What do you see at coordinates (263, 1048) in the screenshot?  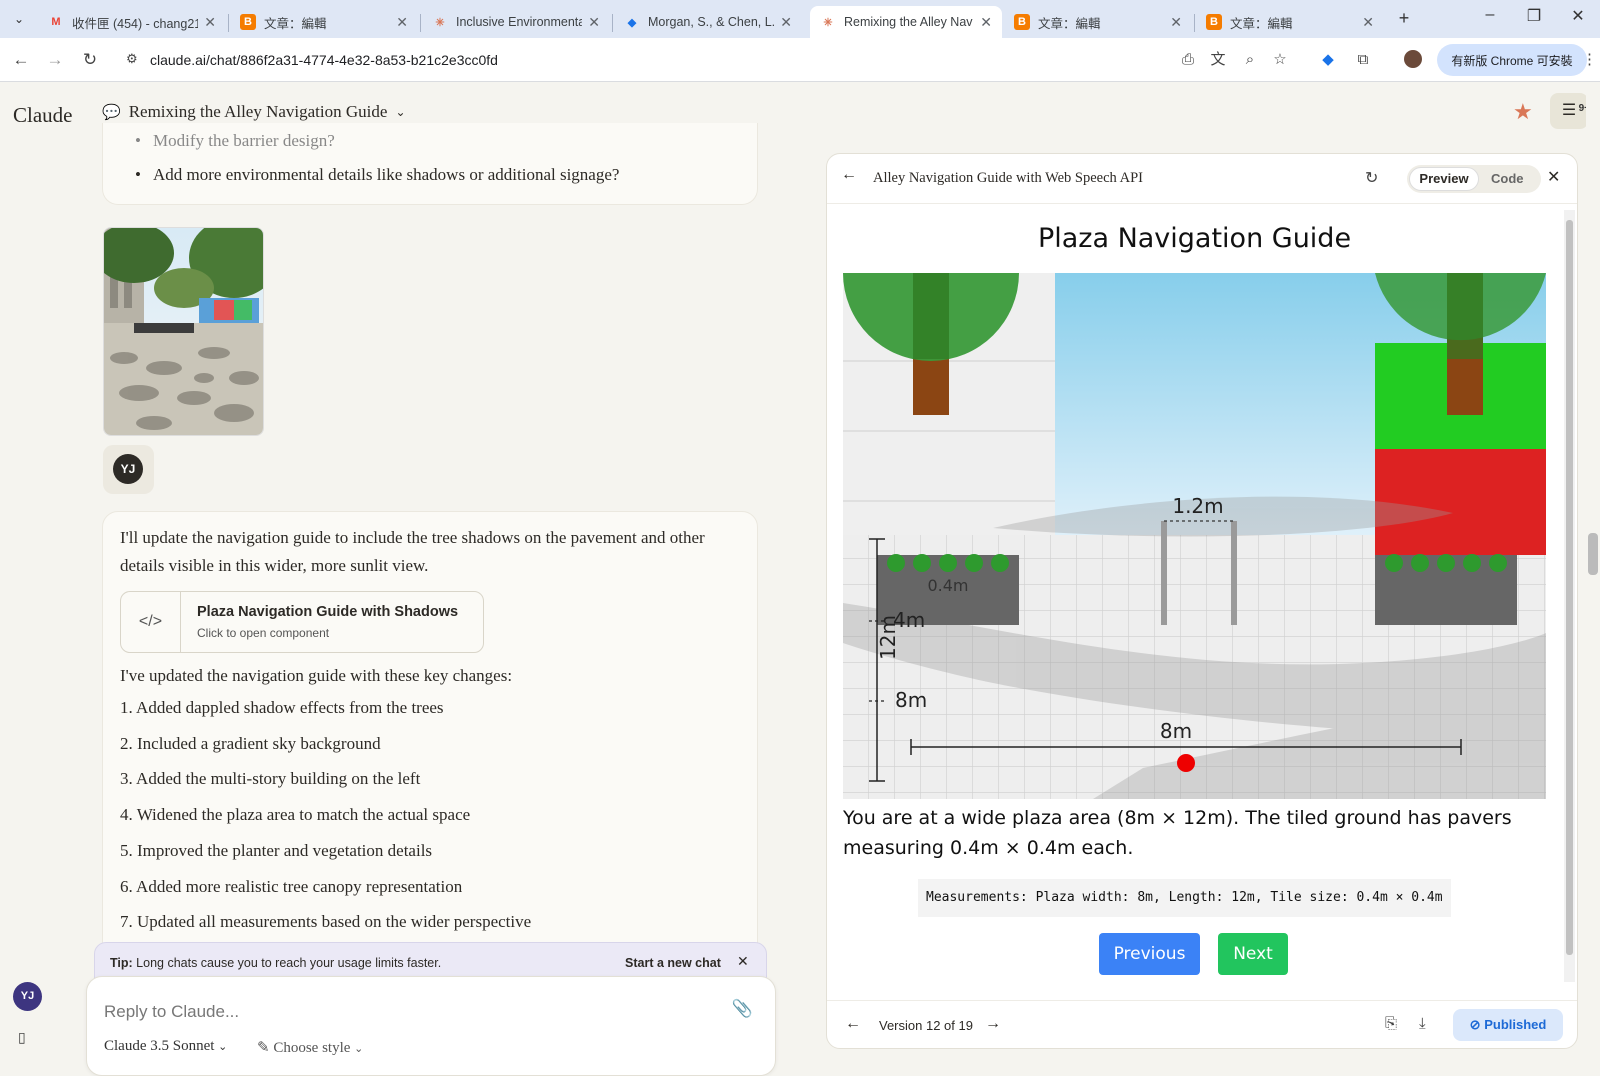 I see `pen-icon: ✎` at bounding box center [263, 1048].